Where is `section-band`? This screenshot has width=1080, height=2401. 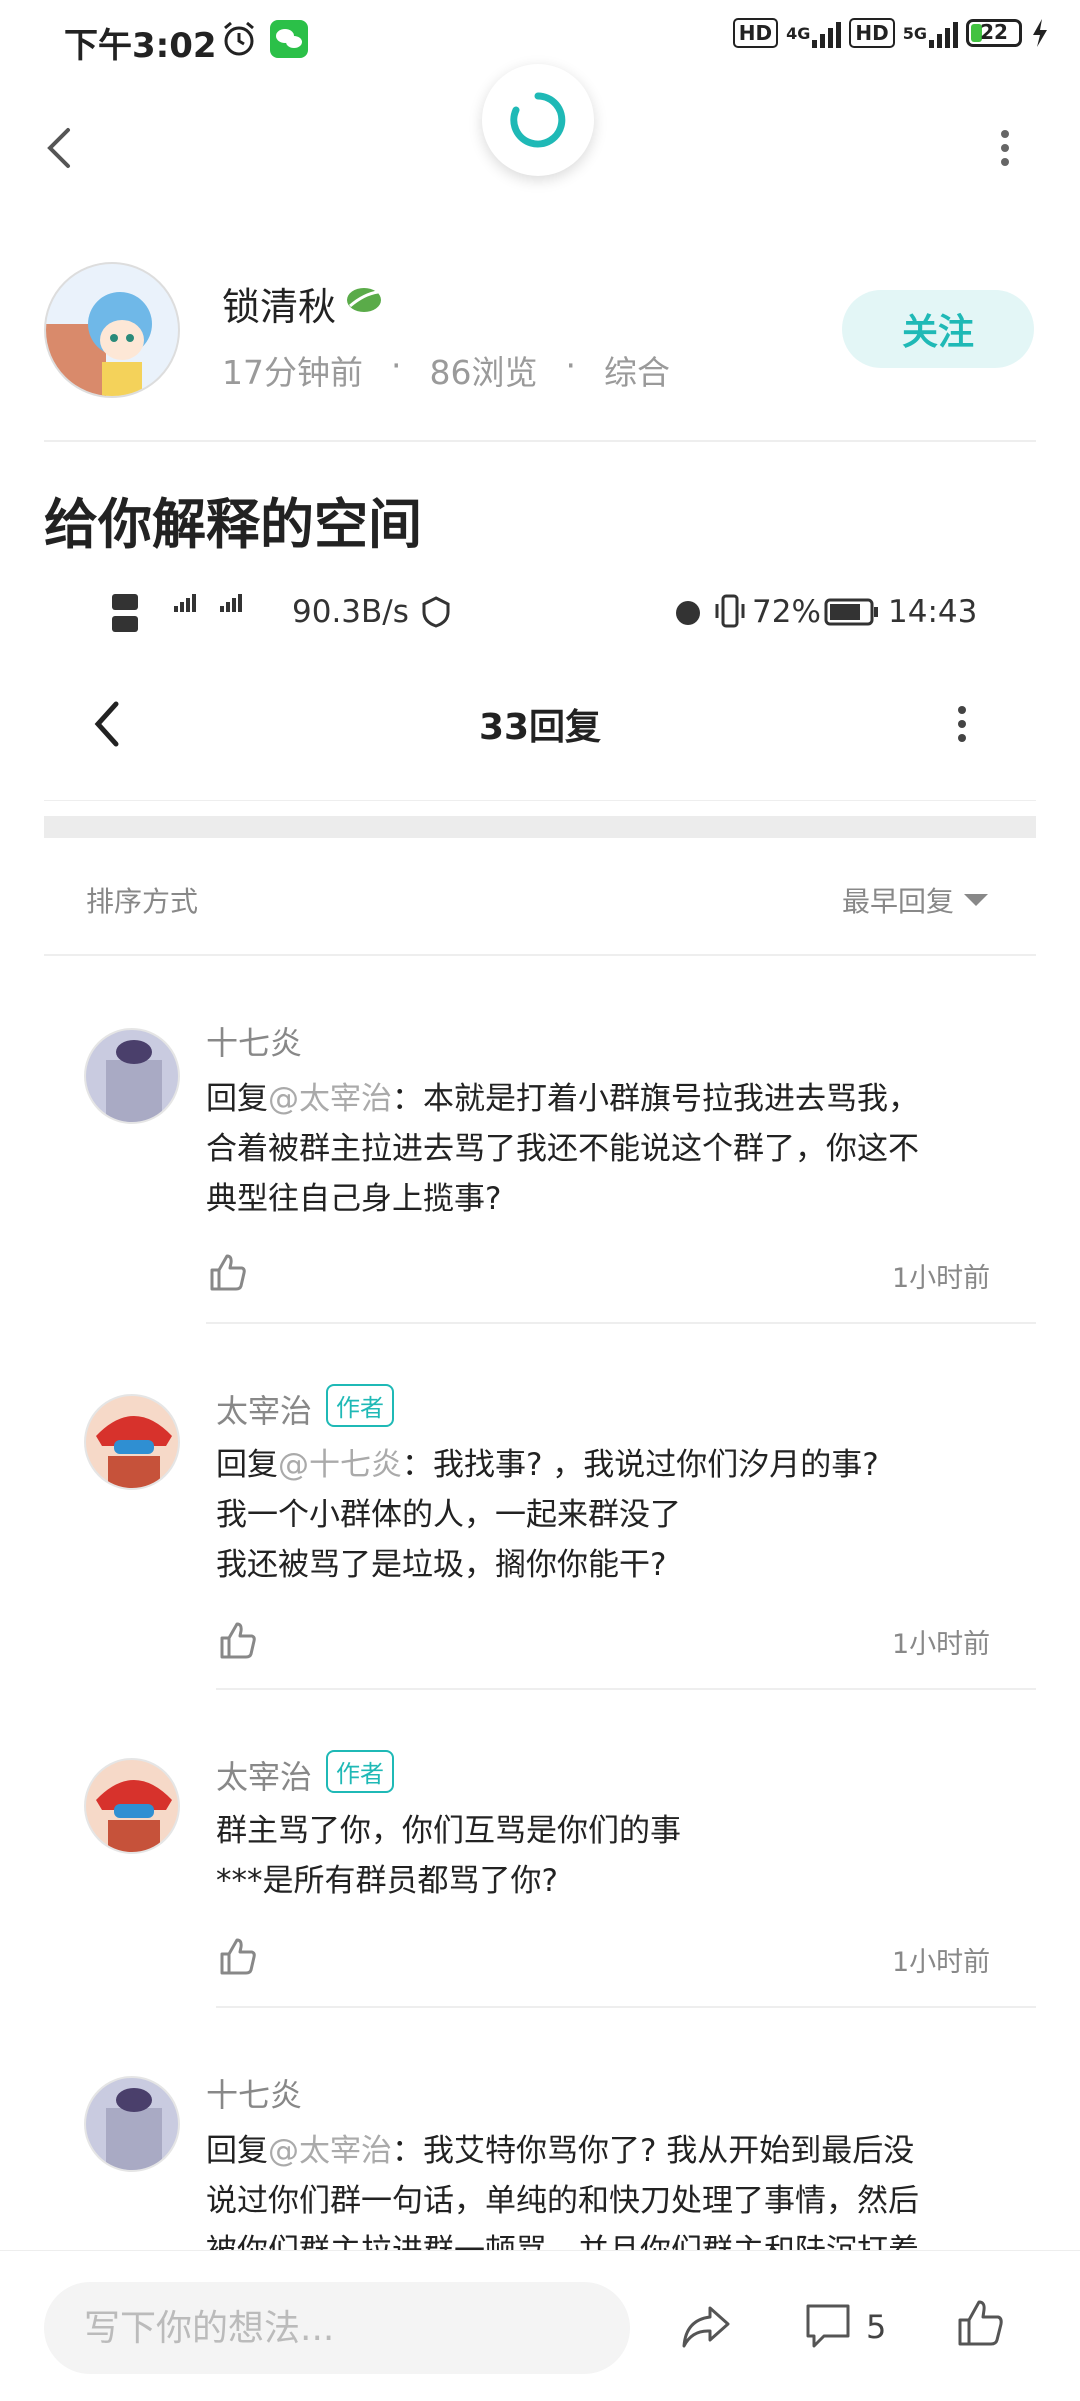 section-band is located at coordinates (540, 827).